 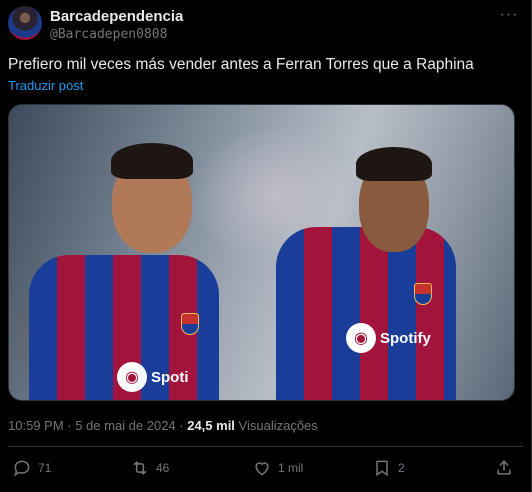 I want to click on views-count: 24,5 mil, so click(x=211, y=425).